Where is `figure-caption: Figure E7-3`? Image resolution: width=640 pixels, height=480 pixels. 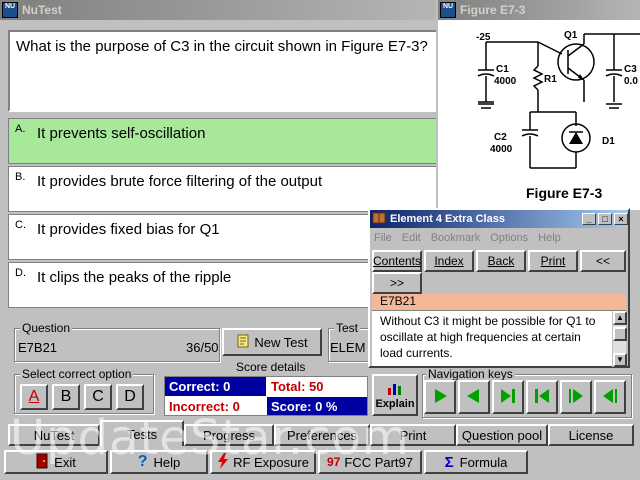
figure-caption: Figure E7-3 is located at coordinates (564, 193).